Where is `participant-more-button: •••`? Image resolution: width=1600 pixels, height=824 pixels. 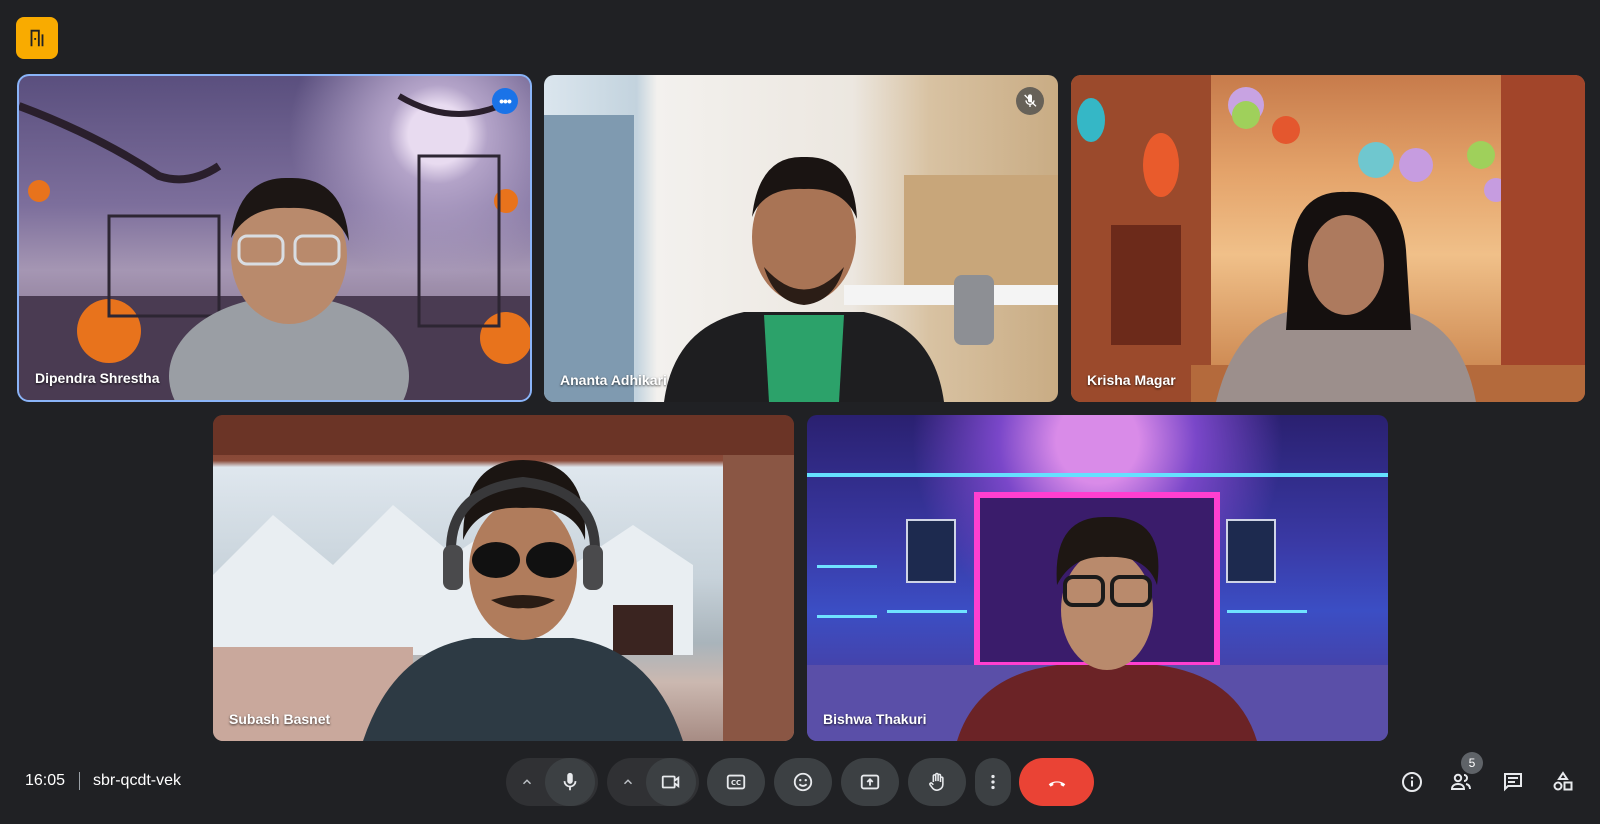 participant-more-button: ••• is located at coordinates (505, 101).